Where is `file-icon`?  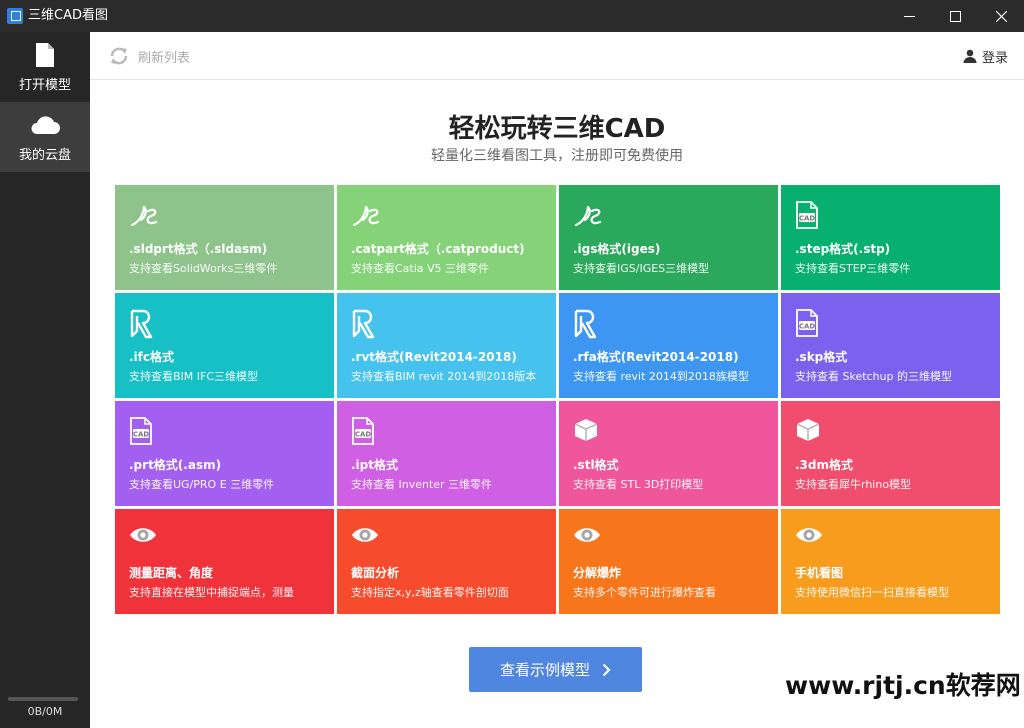 file-icon is located at coordinates (45, 56).